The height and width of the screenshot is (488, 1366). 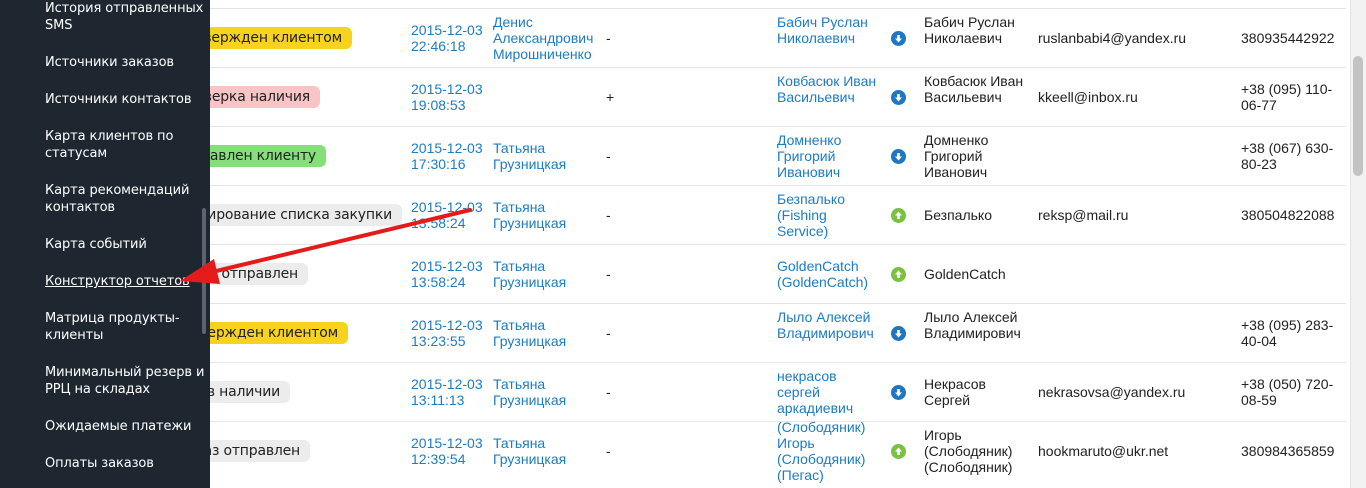 I want to click on order-date-link: 2015-12-03 13:11:13, so click(x=456, y=392).